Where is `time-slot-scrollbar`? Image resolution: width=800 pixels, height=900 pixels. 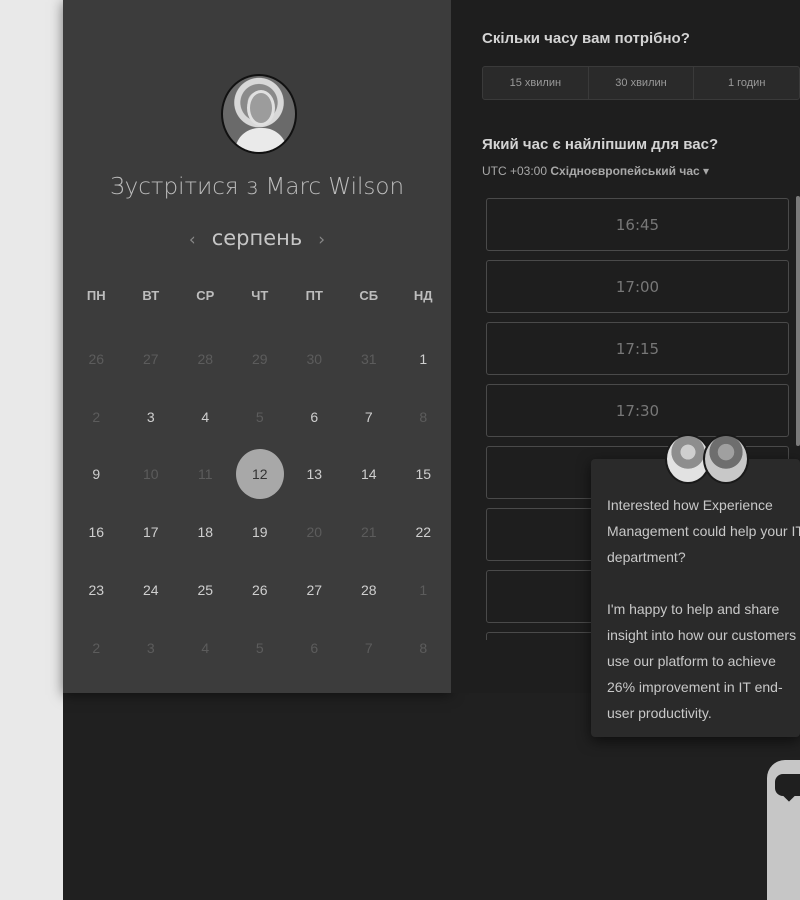
time-slot-scrollbar is located at coordinates (798, 321).